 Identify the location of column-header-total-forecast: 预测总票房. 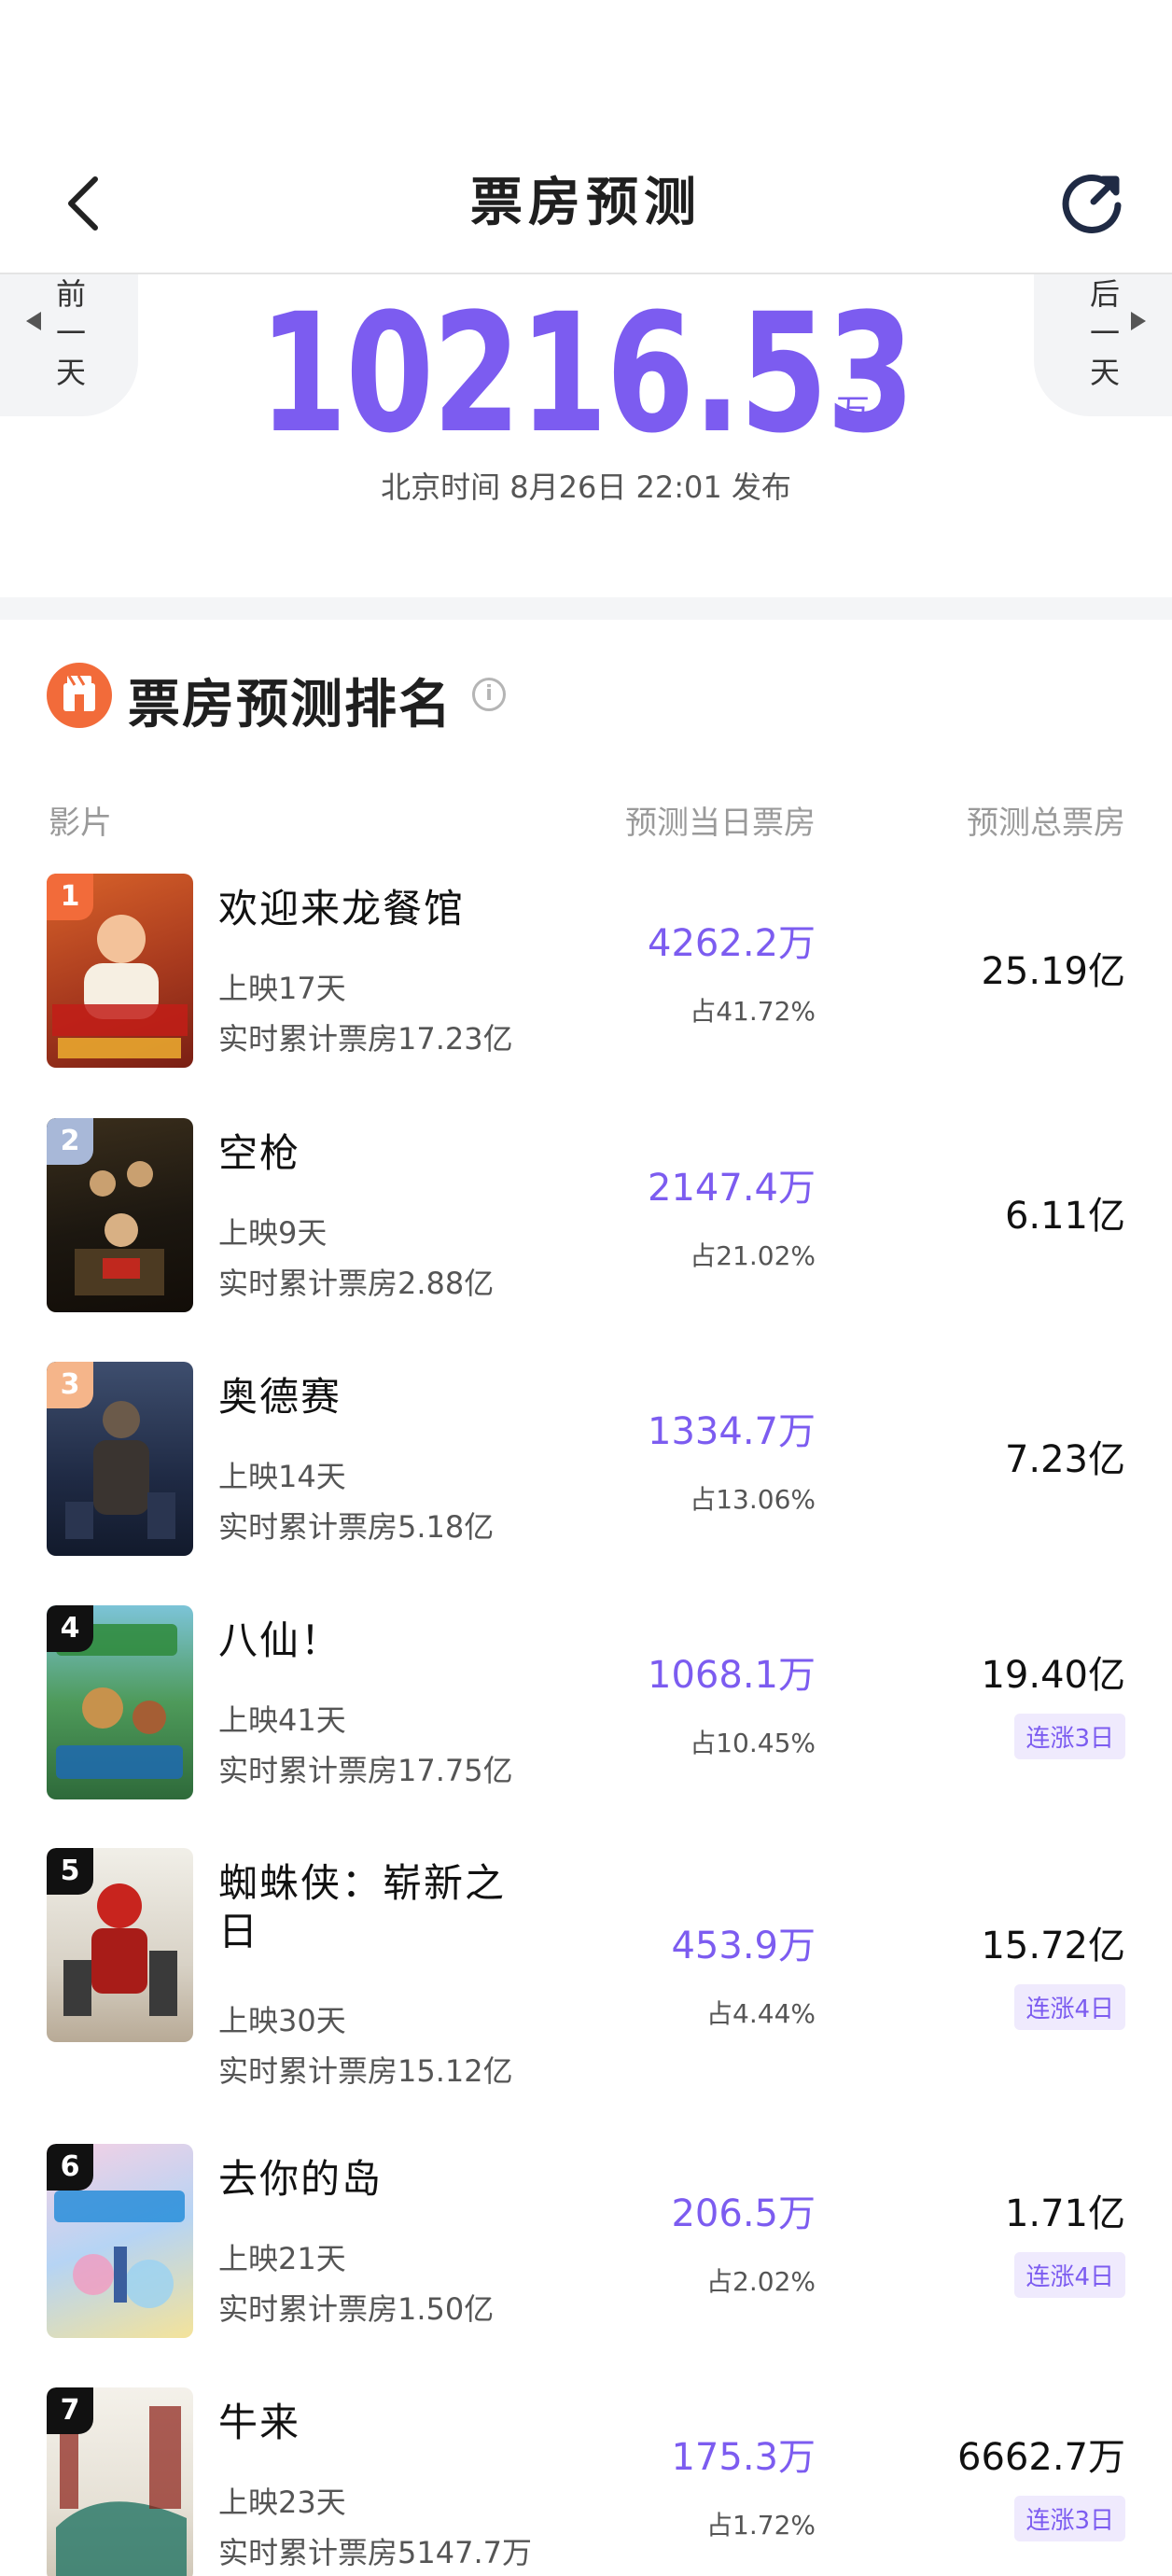
(1046, 823).